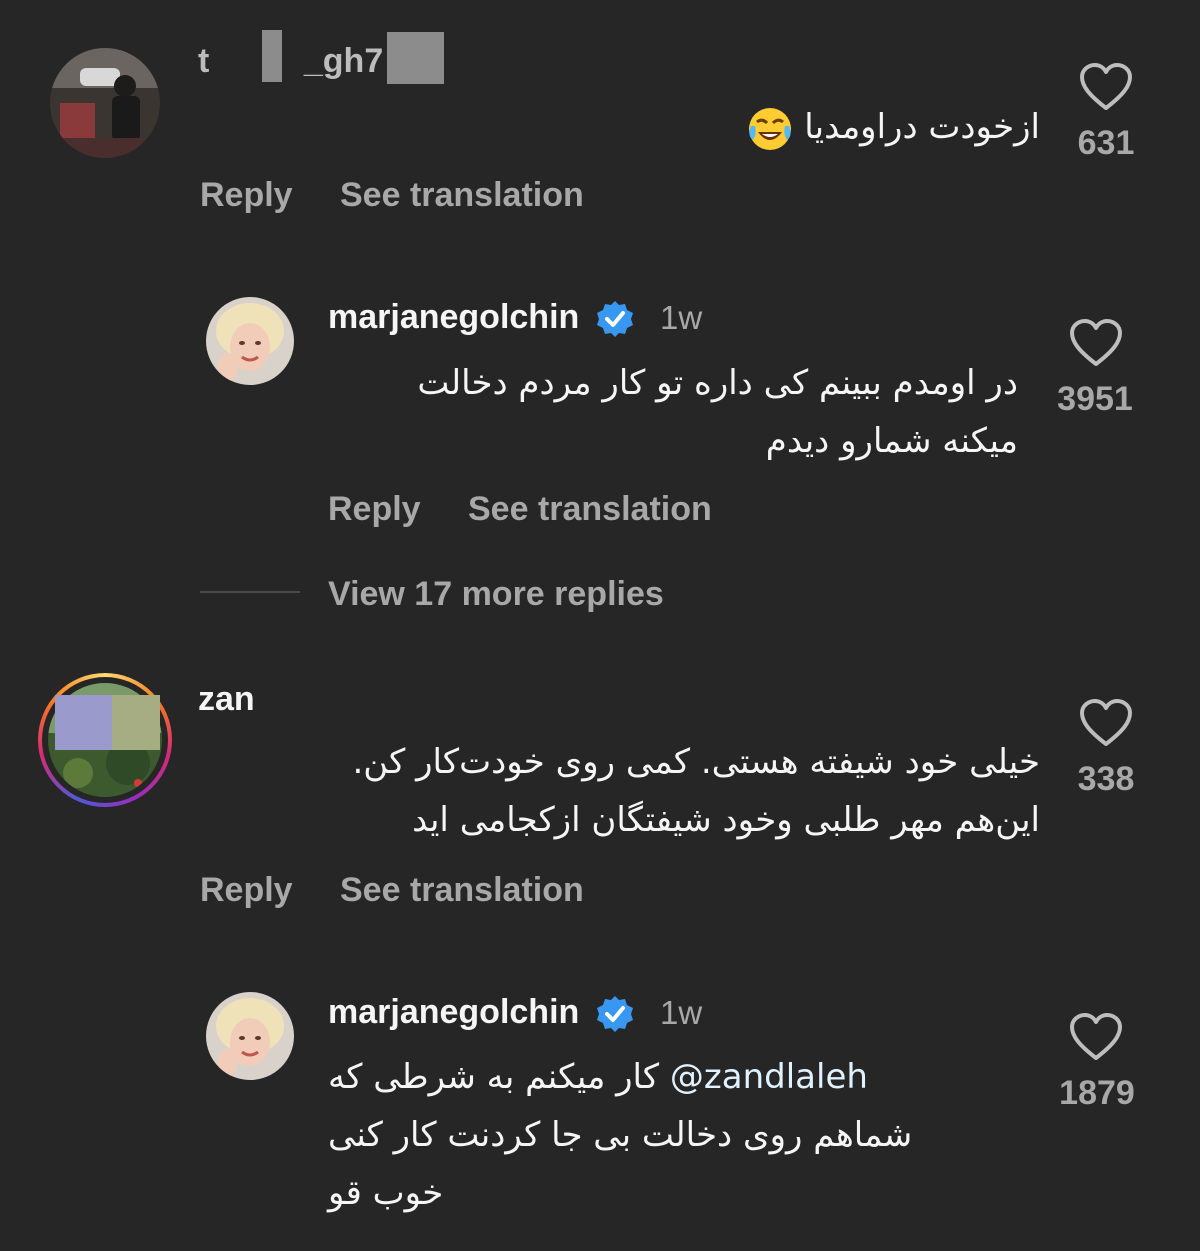 The width and height of the screenshot is (1200, 1251). I want to click on comment-line: میکنه شمارو دیدم, so click(891, 441).